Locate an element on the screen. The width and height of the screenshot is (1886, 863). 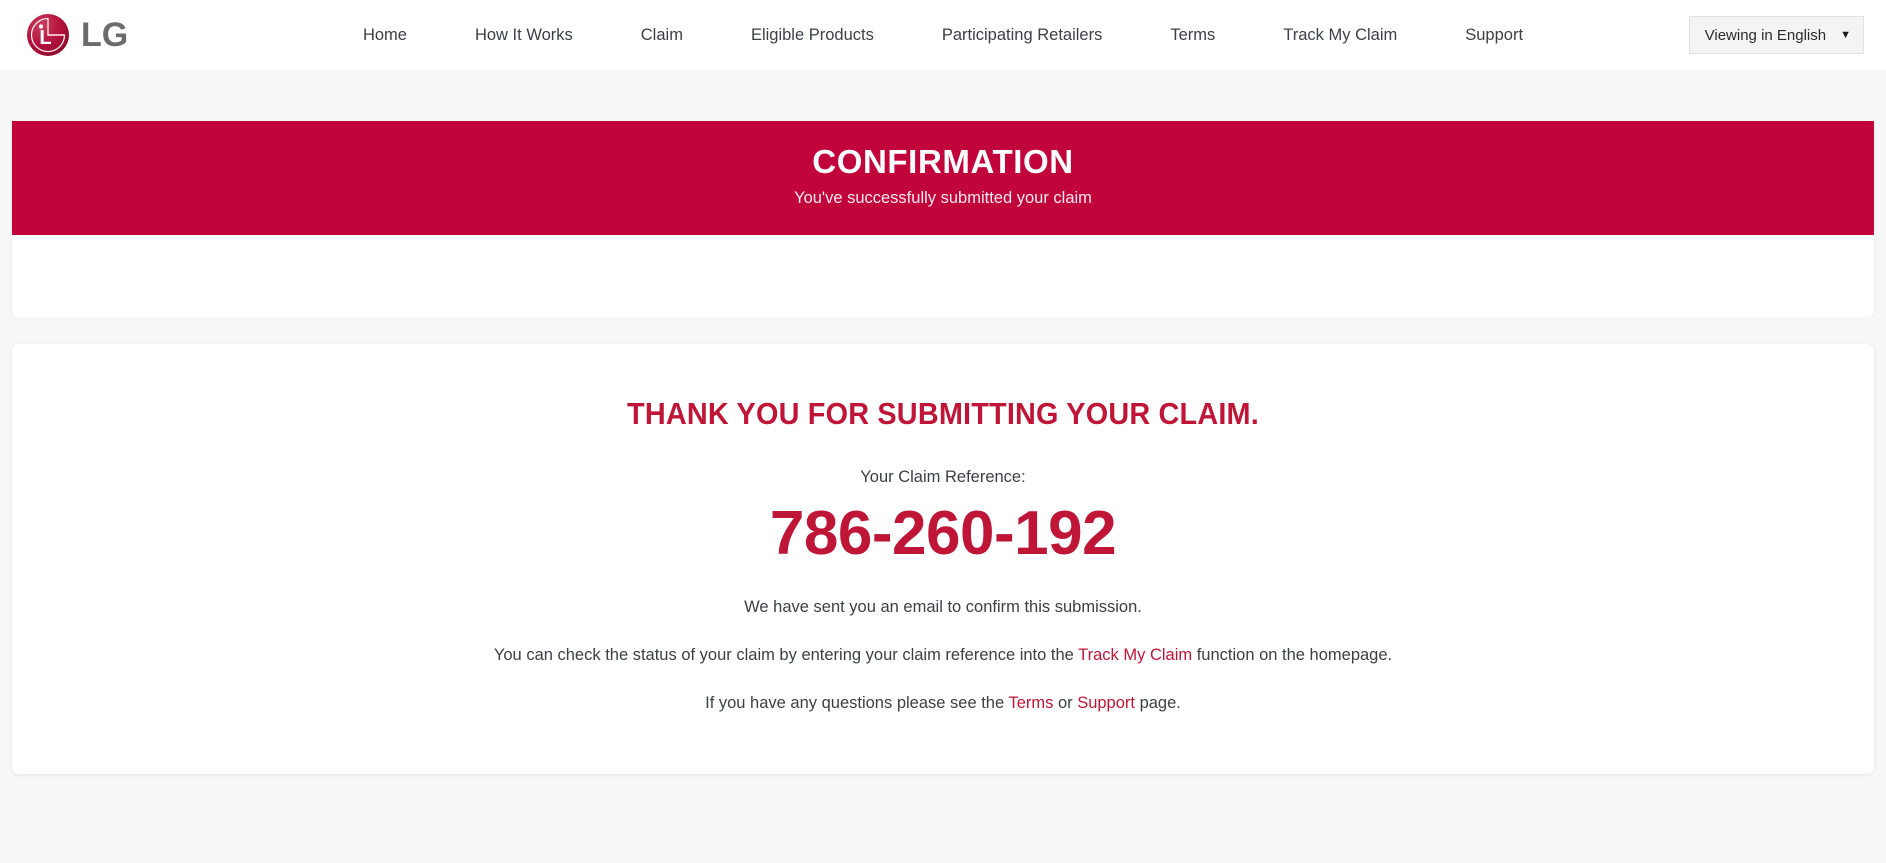
lg-logo-icon: L is located at coordinates (48, 35).